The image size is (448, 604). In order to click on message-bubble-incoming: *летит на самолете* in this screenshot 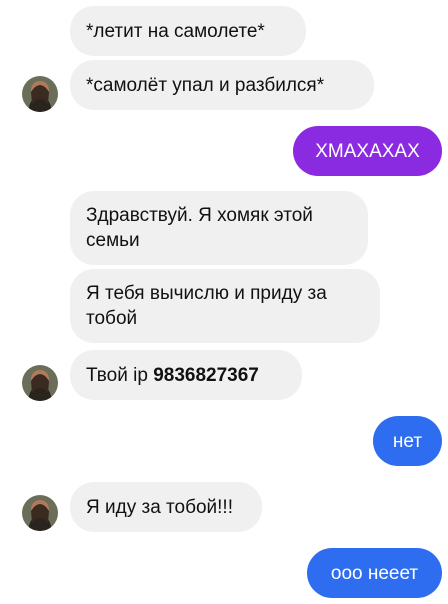, I will do `click(188, 31)`.